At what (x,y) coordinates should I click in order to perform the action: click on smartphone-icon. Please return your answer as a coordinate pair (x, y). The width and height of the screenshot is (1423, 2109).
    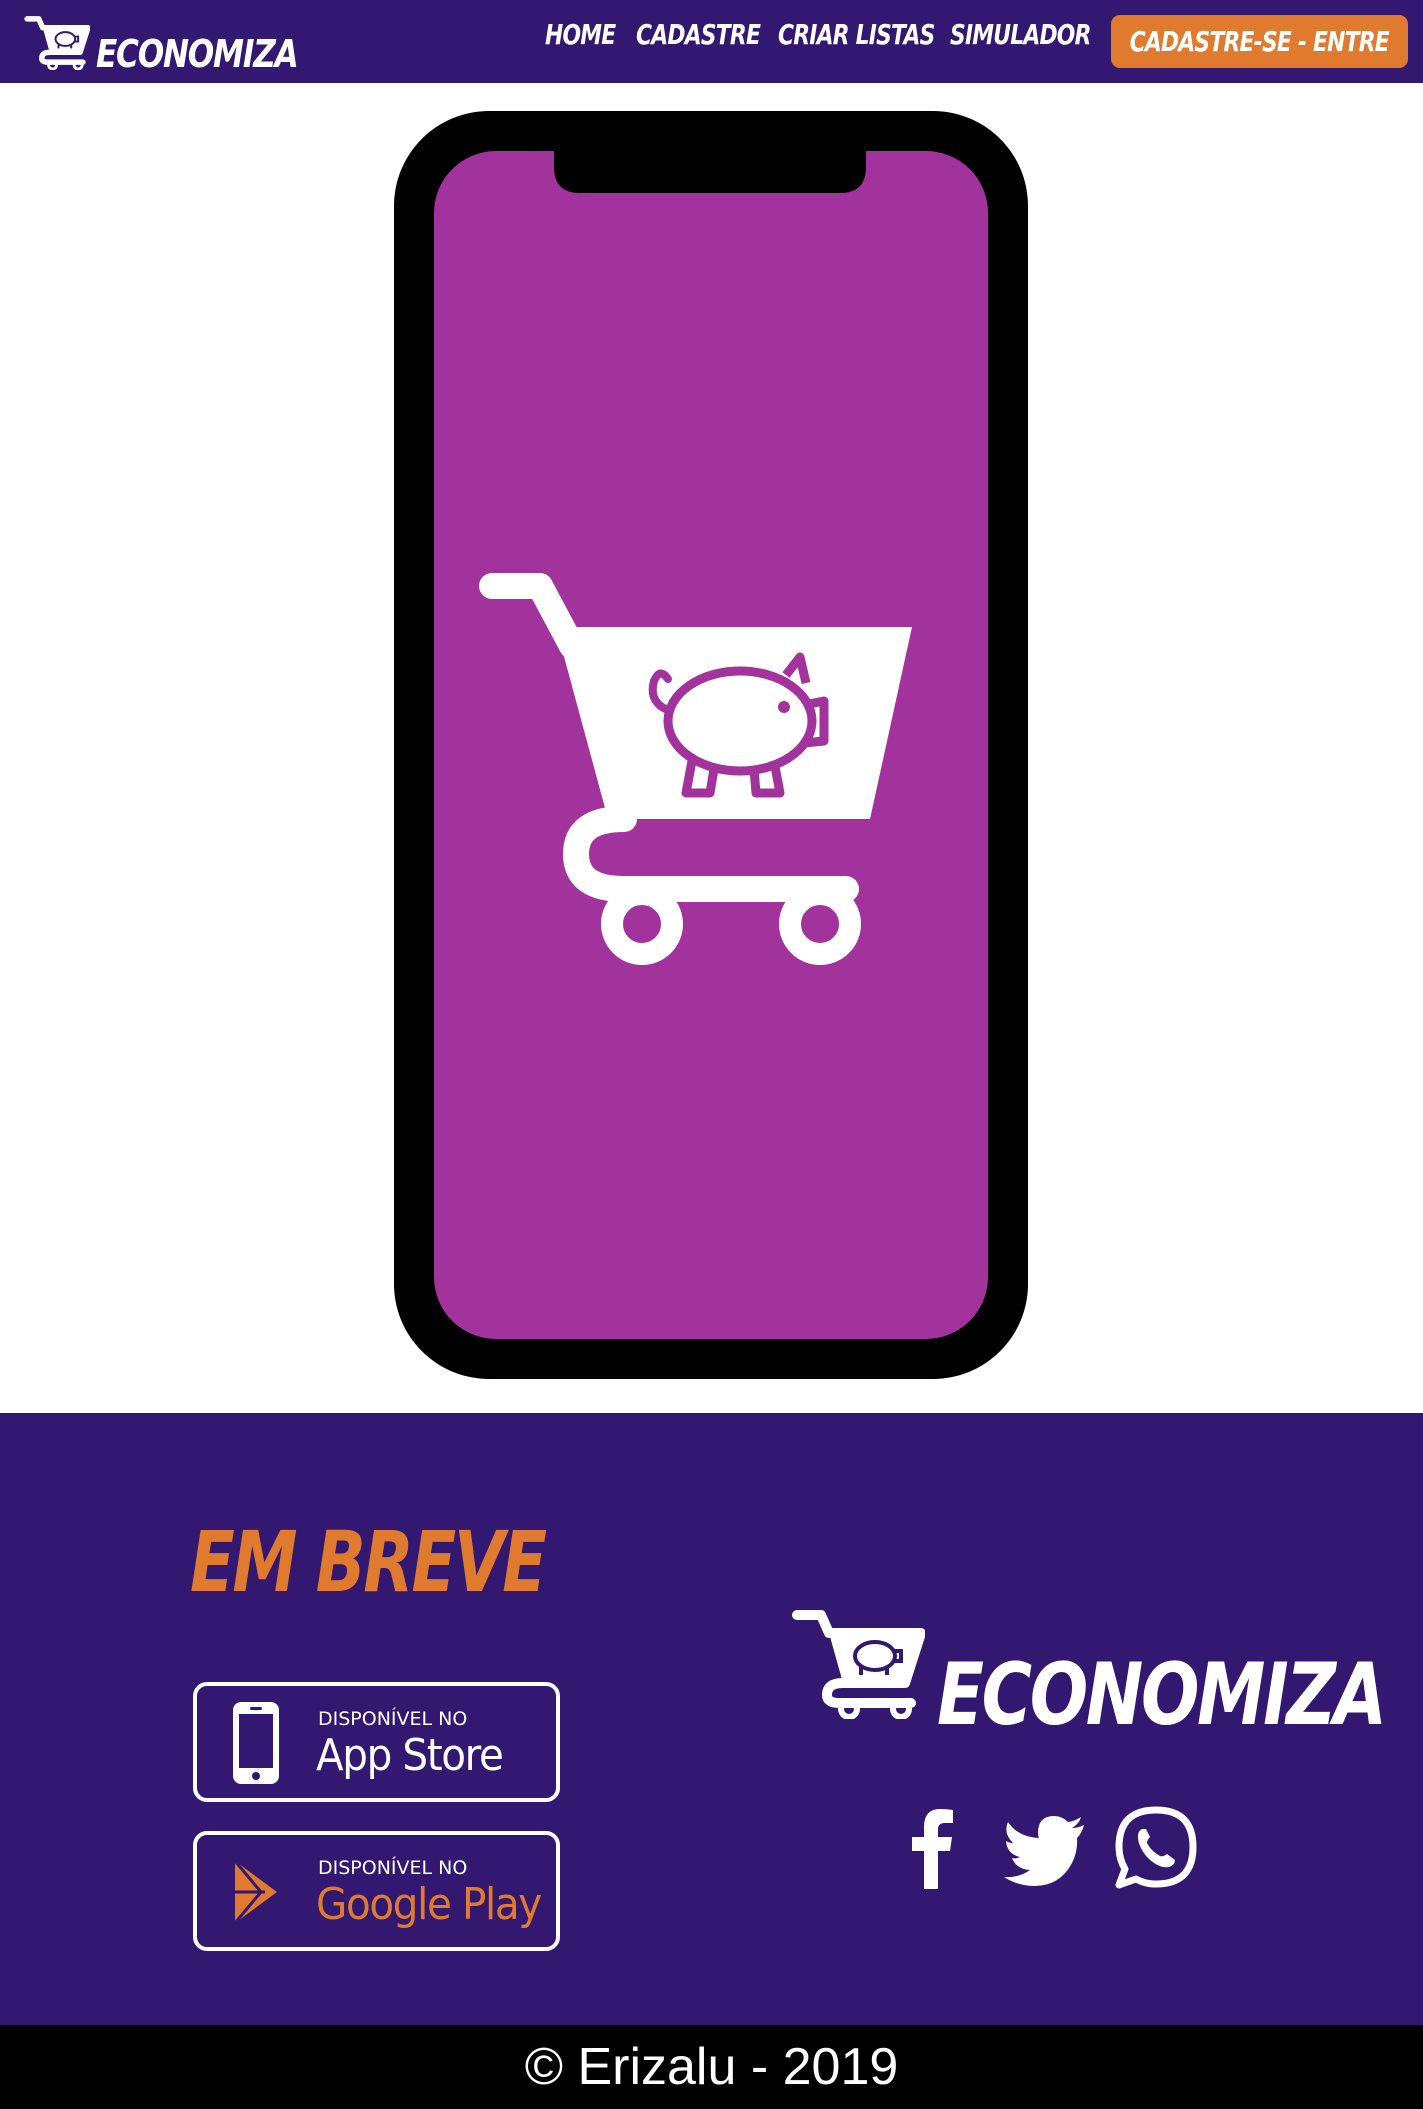
    Looking at the image, I should click on (256, 1743).